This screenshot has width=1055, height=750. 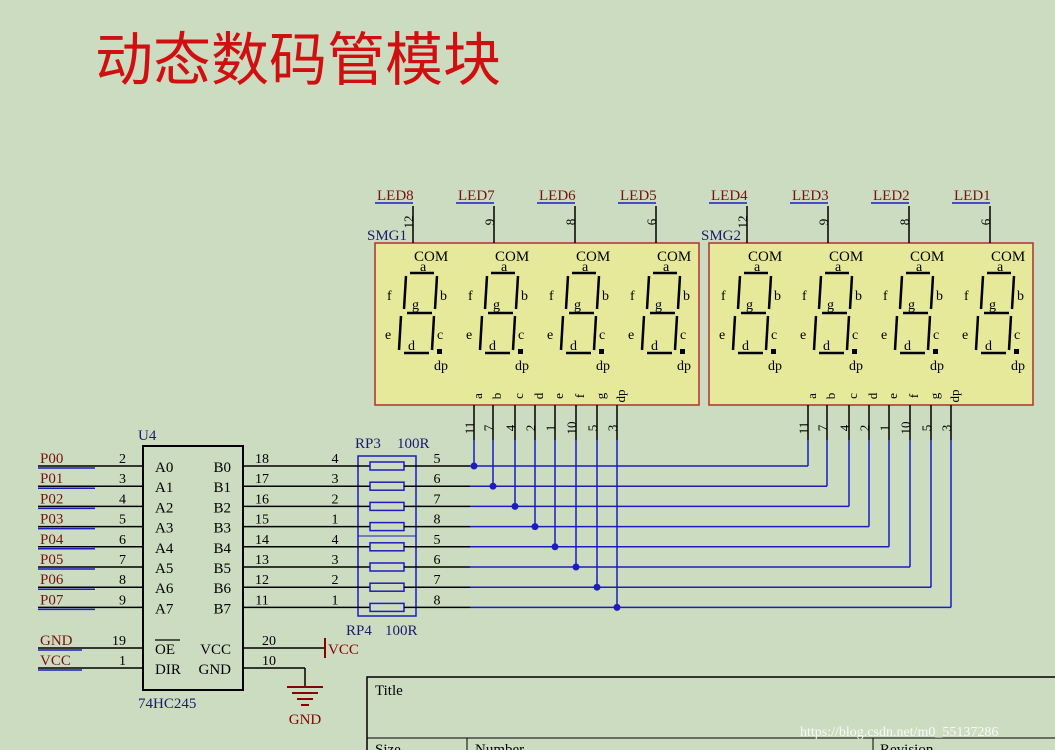 I want to click on pin-number: 12, so click(x=408, y=222).